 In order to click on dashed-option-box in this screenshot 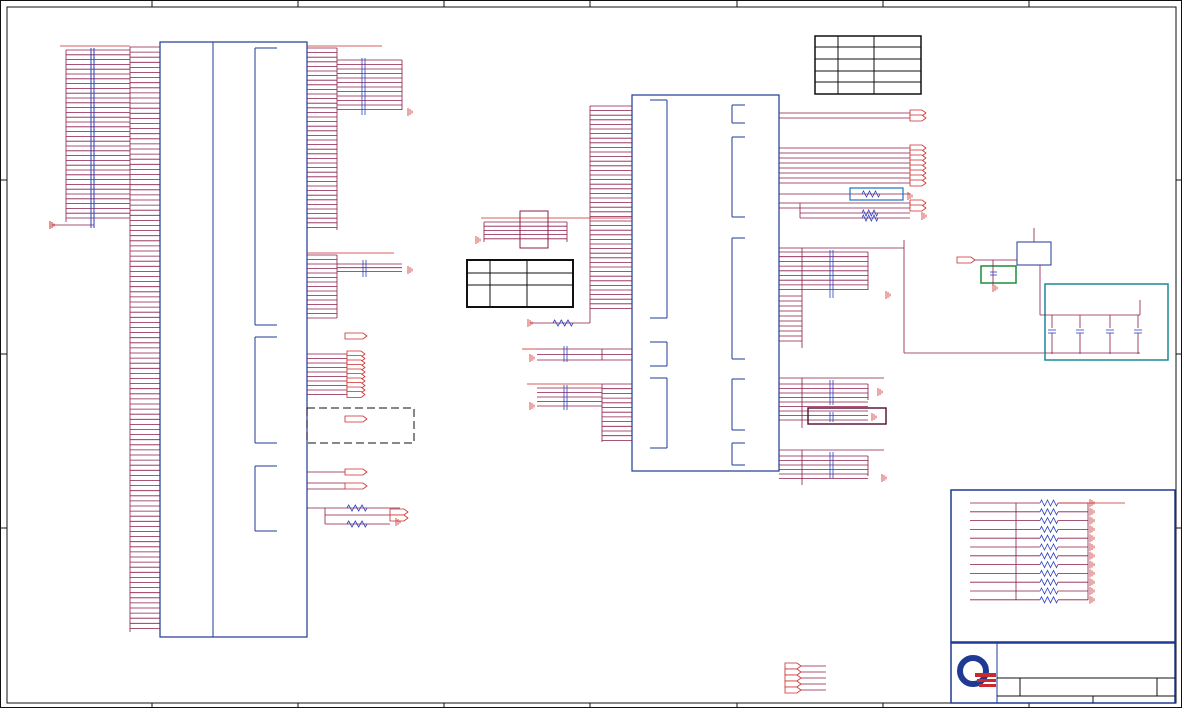, I will do `click(360, 425)`.